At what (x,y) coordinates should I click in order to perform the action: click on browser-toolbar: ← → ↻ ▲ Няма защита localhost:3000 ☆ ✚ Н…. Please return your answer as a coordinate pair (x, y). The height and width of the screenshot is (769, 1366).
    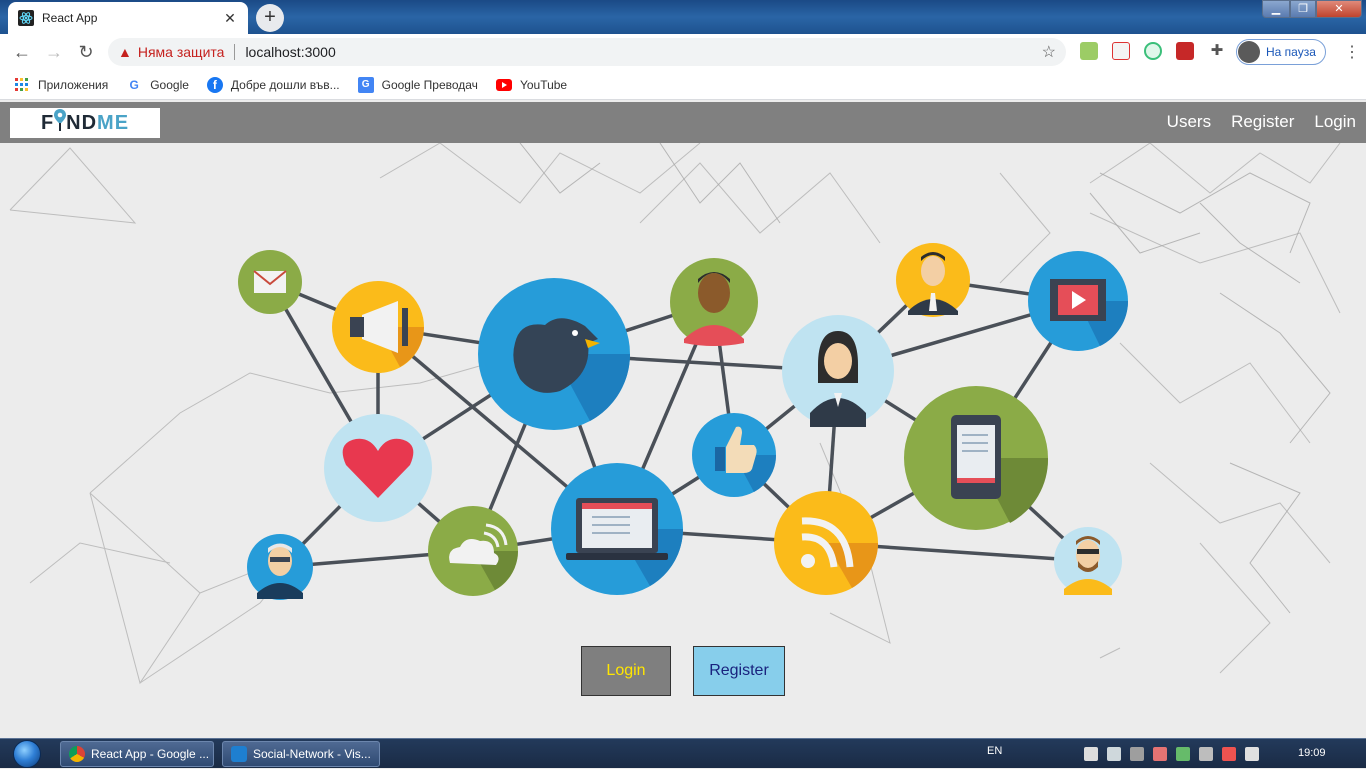
    Looking at the image, I should click on (683, 52).